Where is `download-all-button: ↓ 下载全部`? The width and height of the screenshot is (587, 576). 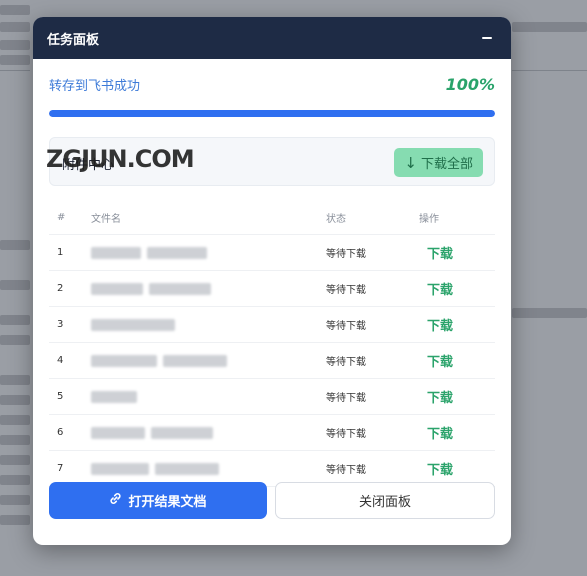 download-all-button: ↓ 下载全部 is located at coordinates (438, 162).